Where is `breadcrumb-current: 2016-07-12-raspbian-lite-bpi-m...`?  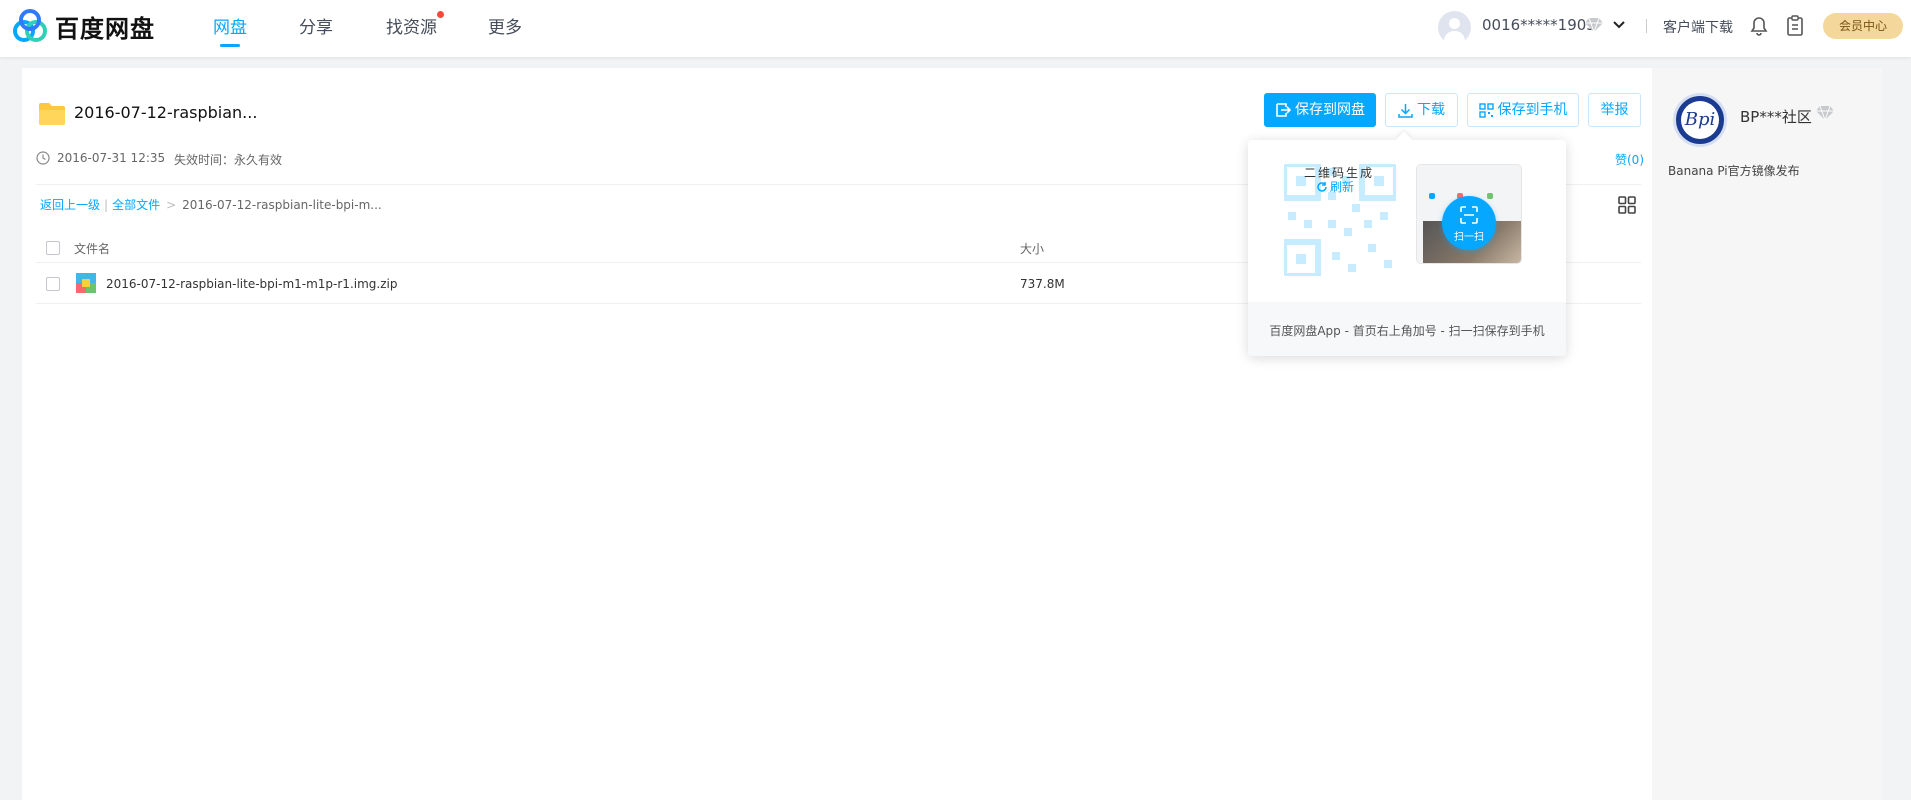
breadcrumb-current: 2016-07-12-raspbian-lite-bpi-m... is located at coordinates (282, 204).